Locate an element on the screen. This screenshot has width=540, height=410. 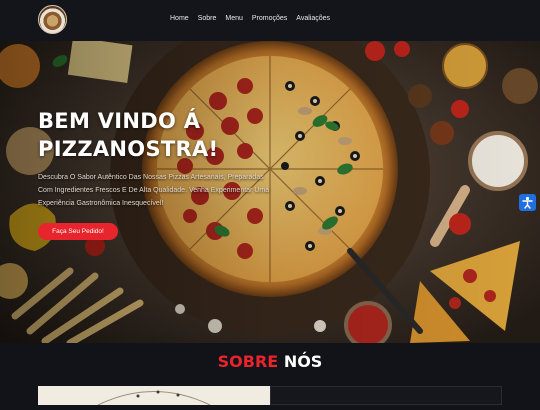
hero-title: BEM VINDO Á PIZZANOSTRA! is located at coordinates (158, 135).